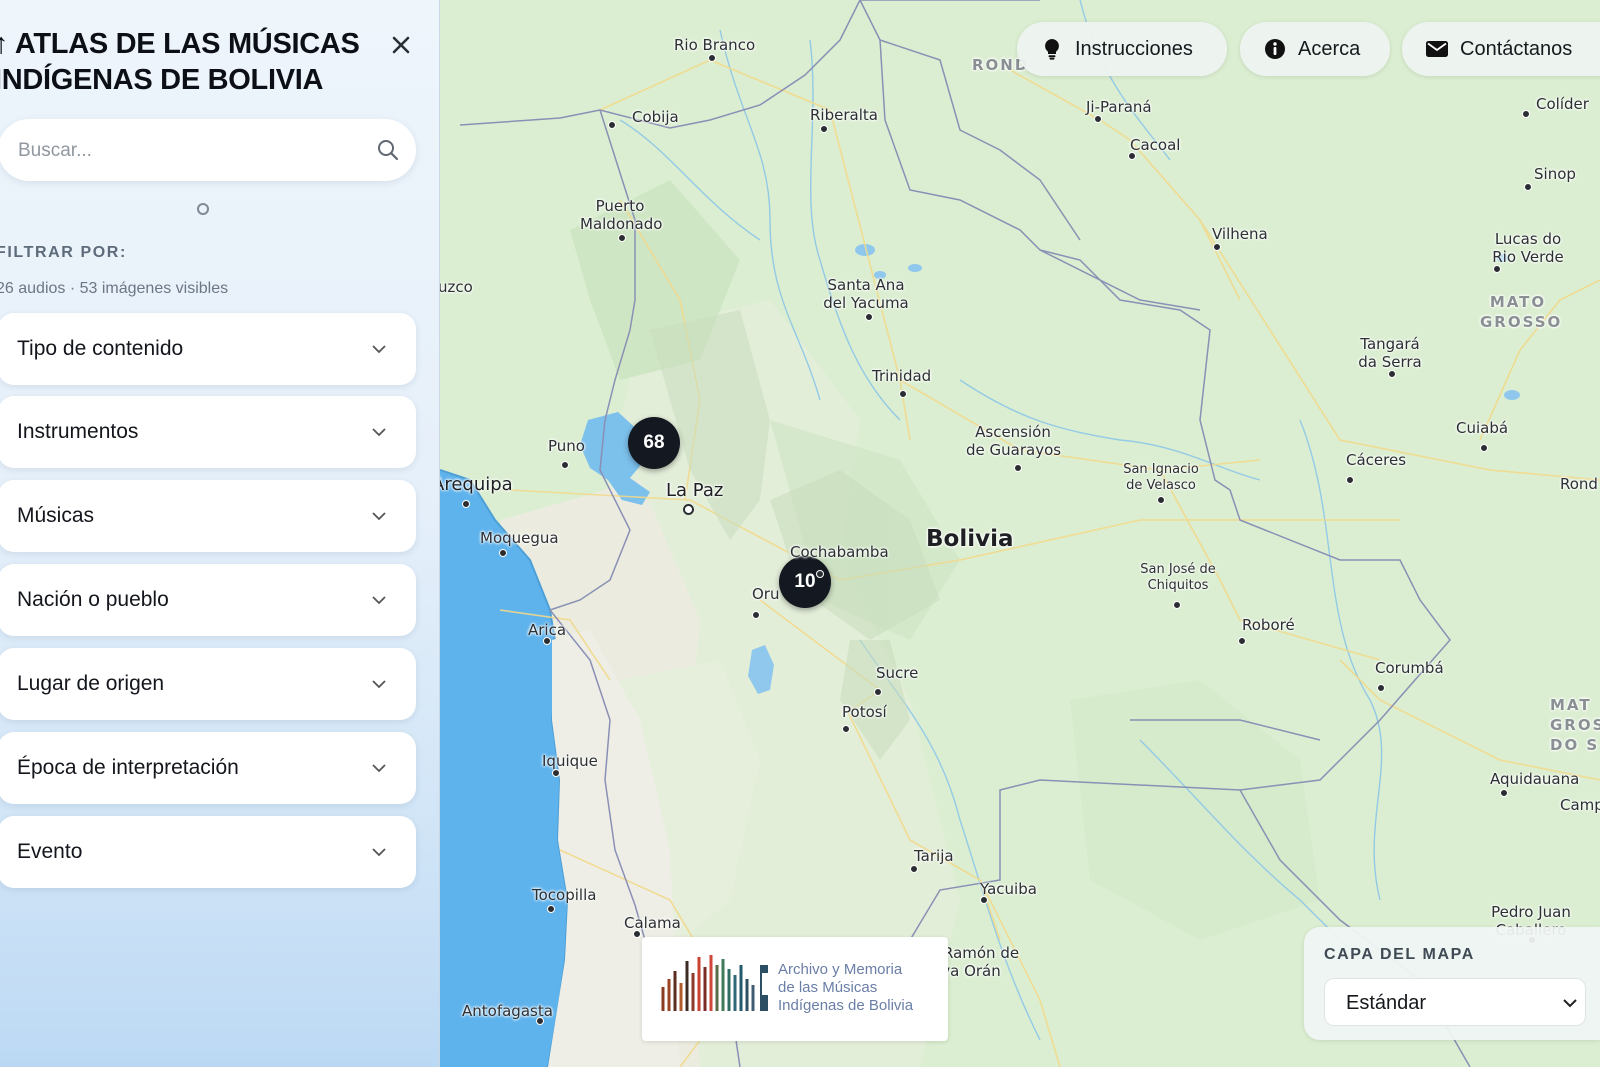  What do you see at coordinates (566, 446) in the screenshot?
I see `place-label: Puno` at bounding box center [566, 446].